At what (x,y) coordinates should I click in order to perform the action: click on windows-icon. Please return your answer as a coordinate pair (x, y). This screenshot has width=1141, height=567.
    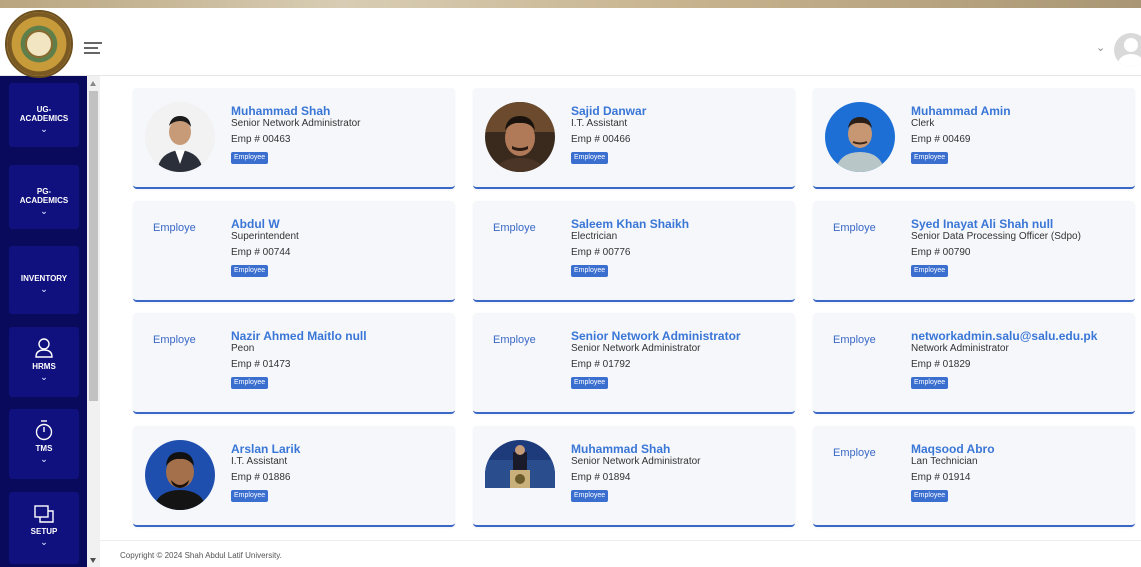
    Looking at the image, I should click on (44, 514).